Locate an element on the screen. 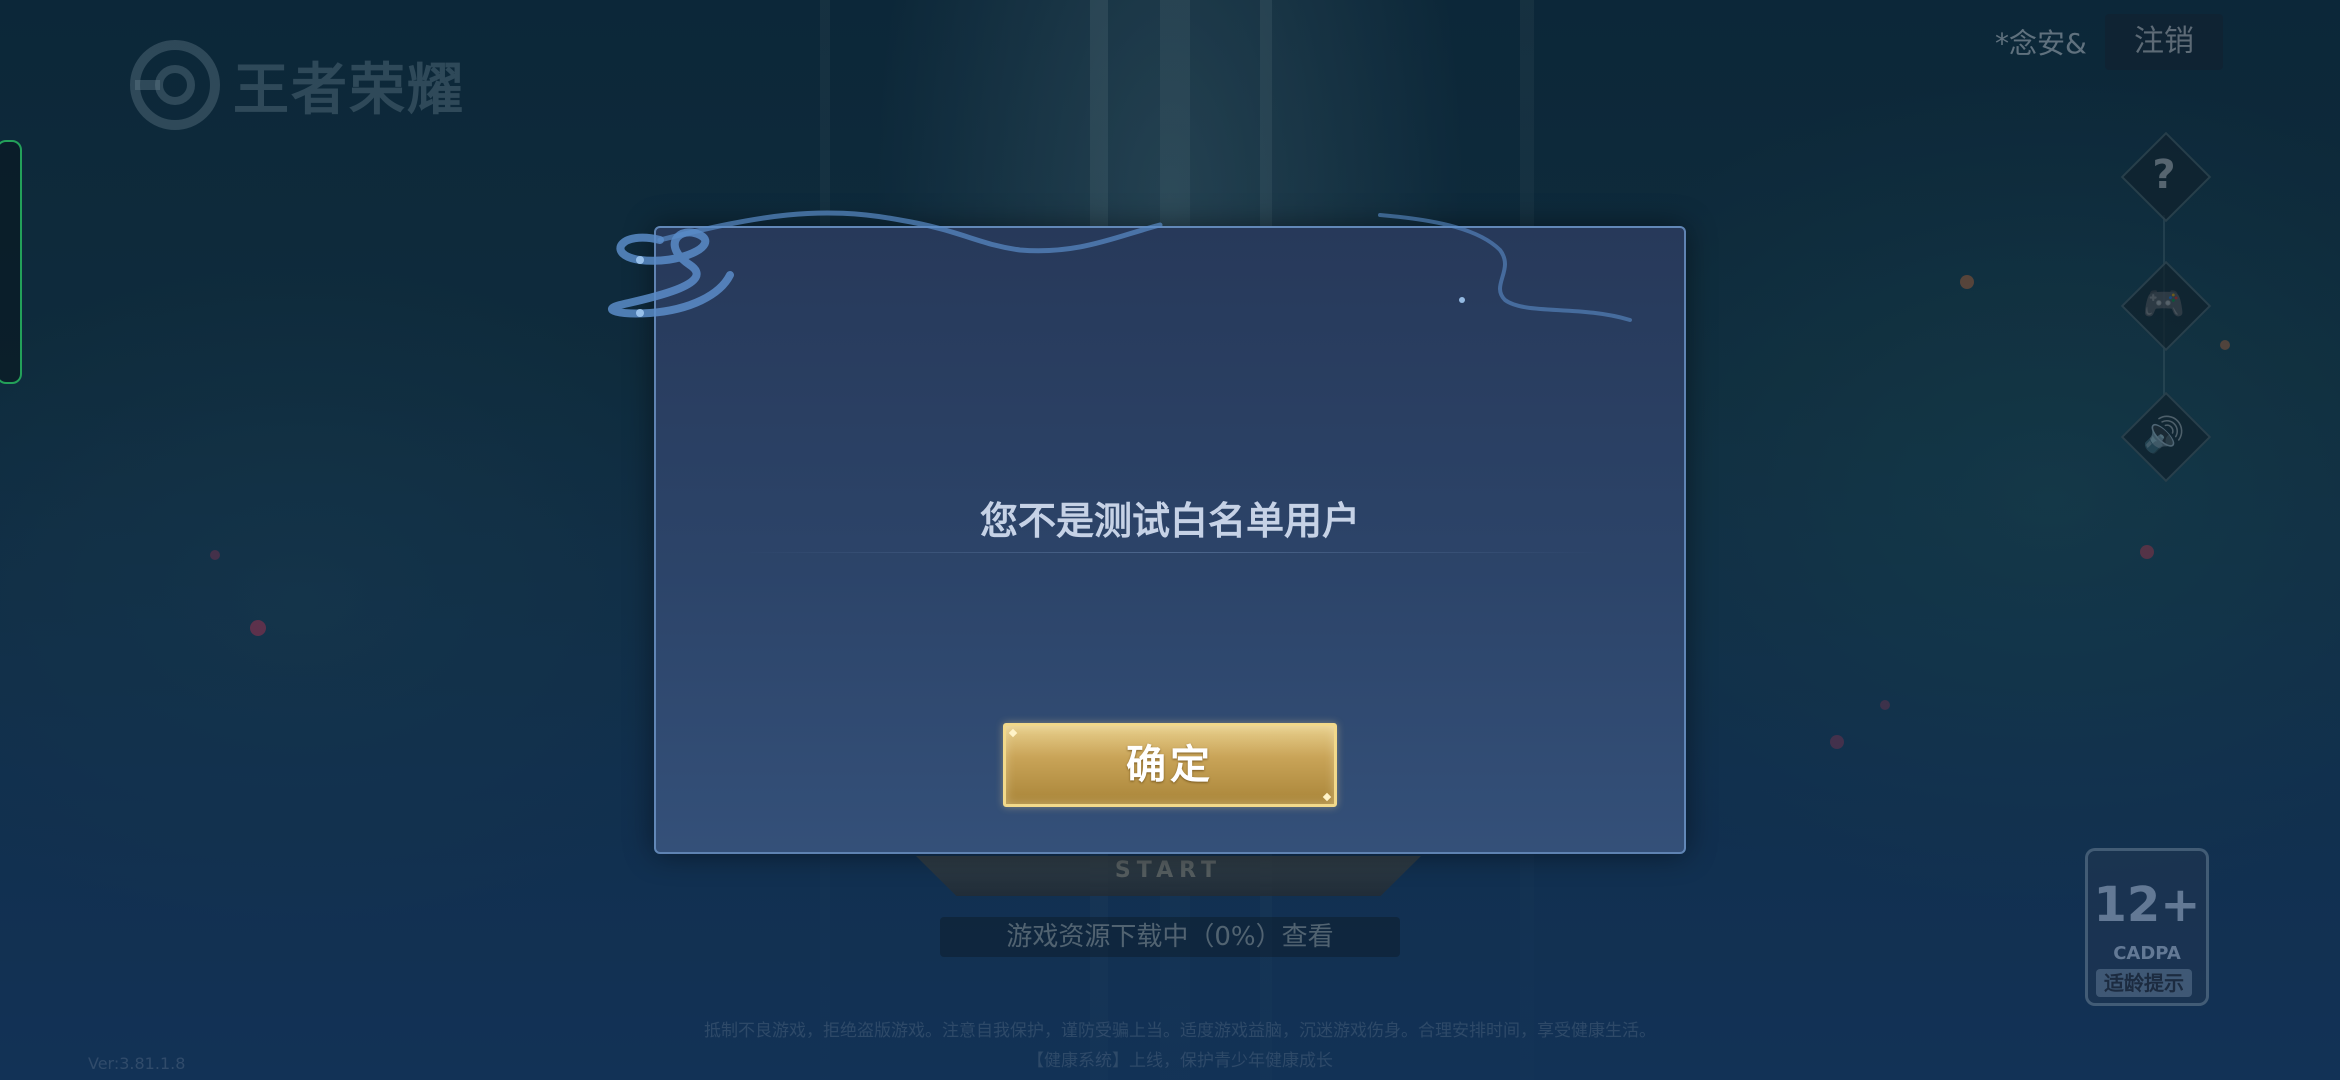  dialog-message: 您不是测试白名单用户 is located at coordinates (1169, 521).